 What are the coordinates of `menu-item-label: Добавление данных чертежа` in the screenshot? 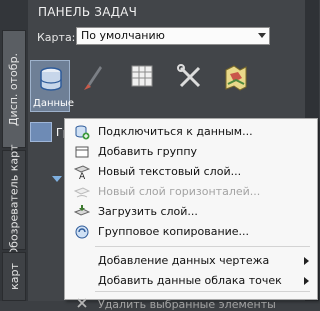 It's located at (184, 260).